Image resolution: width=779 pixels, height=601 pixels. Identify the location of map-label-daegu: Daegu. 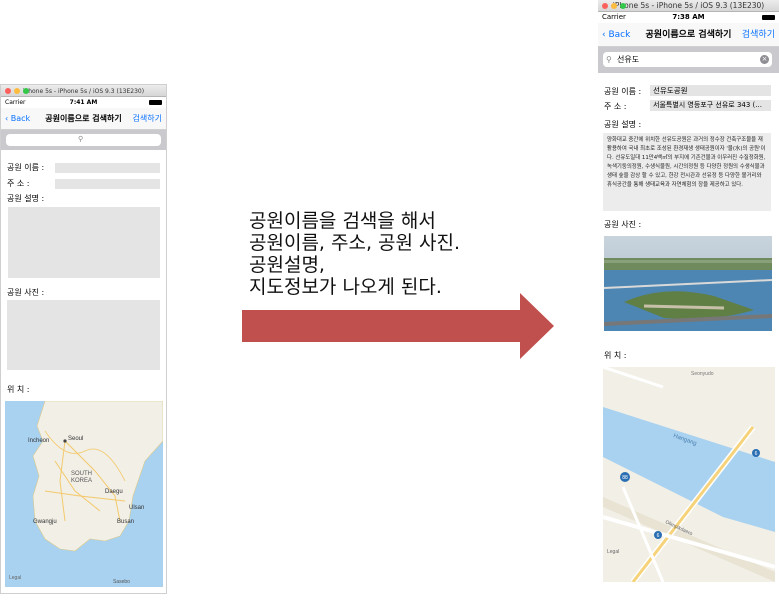
(114, 492).